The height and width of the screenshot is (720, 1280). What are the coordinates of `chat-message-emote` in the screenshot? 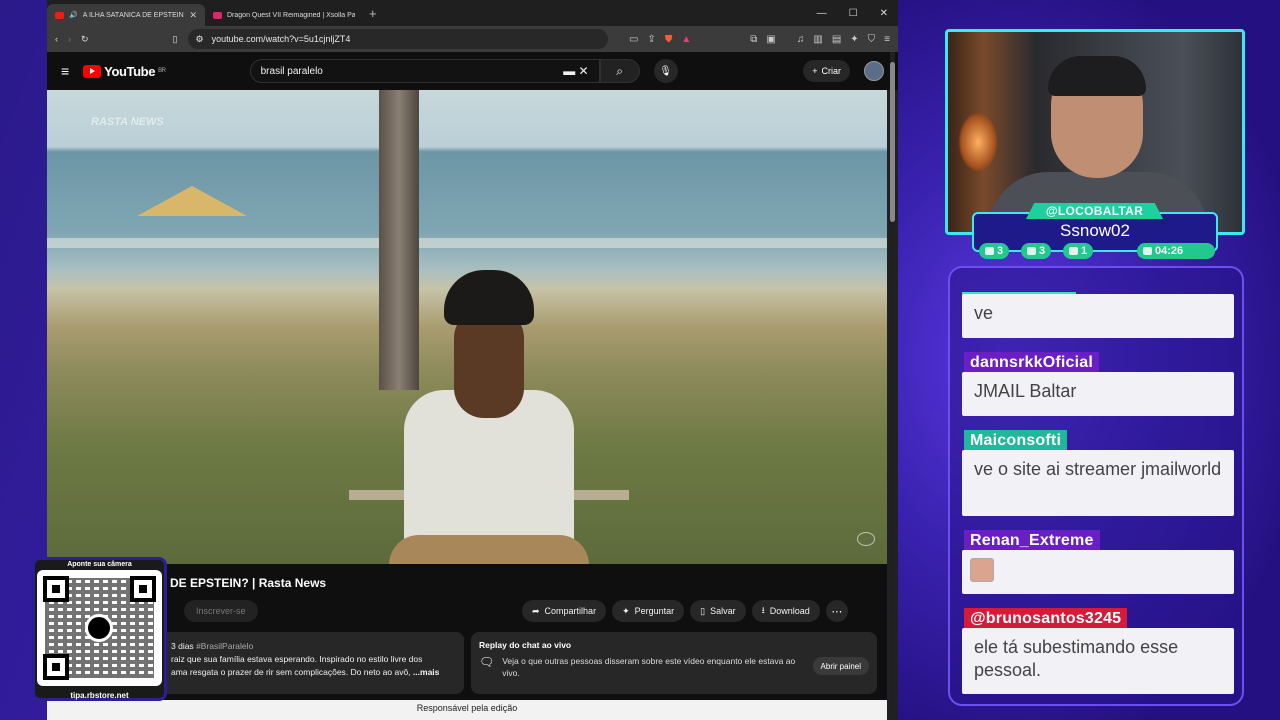 It's located at (1098, 572).